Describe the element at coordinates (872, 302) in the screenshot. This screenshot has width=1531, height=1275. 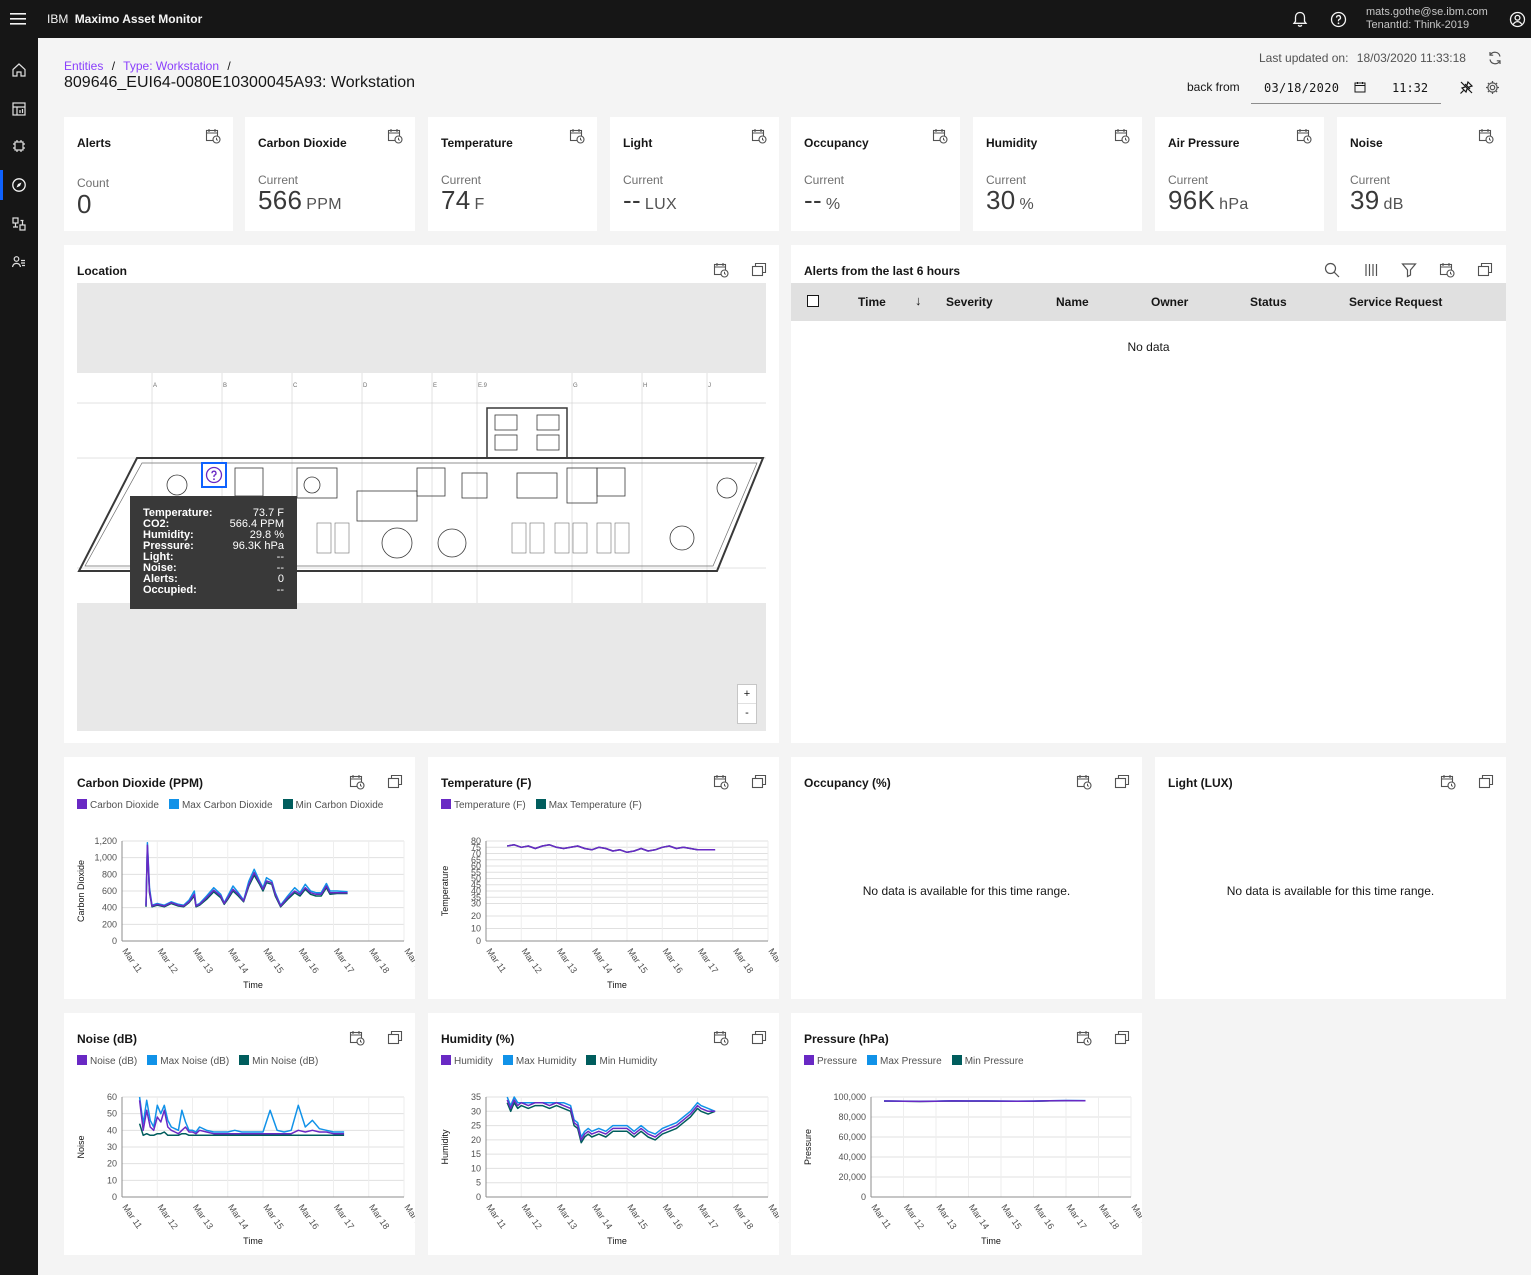
I see `col-header-time: Time` at that location.